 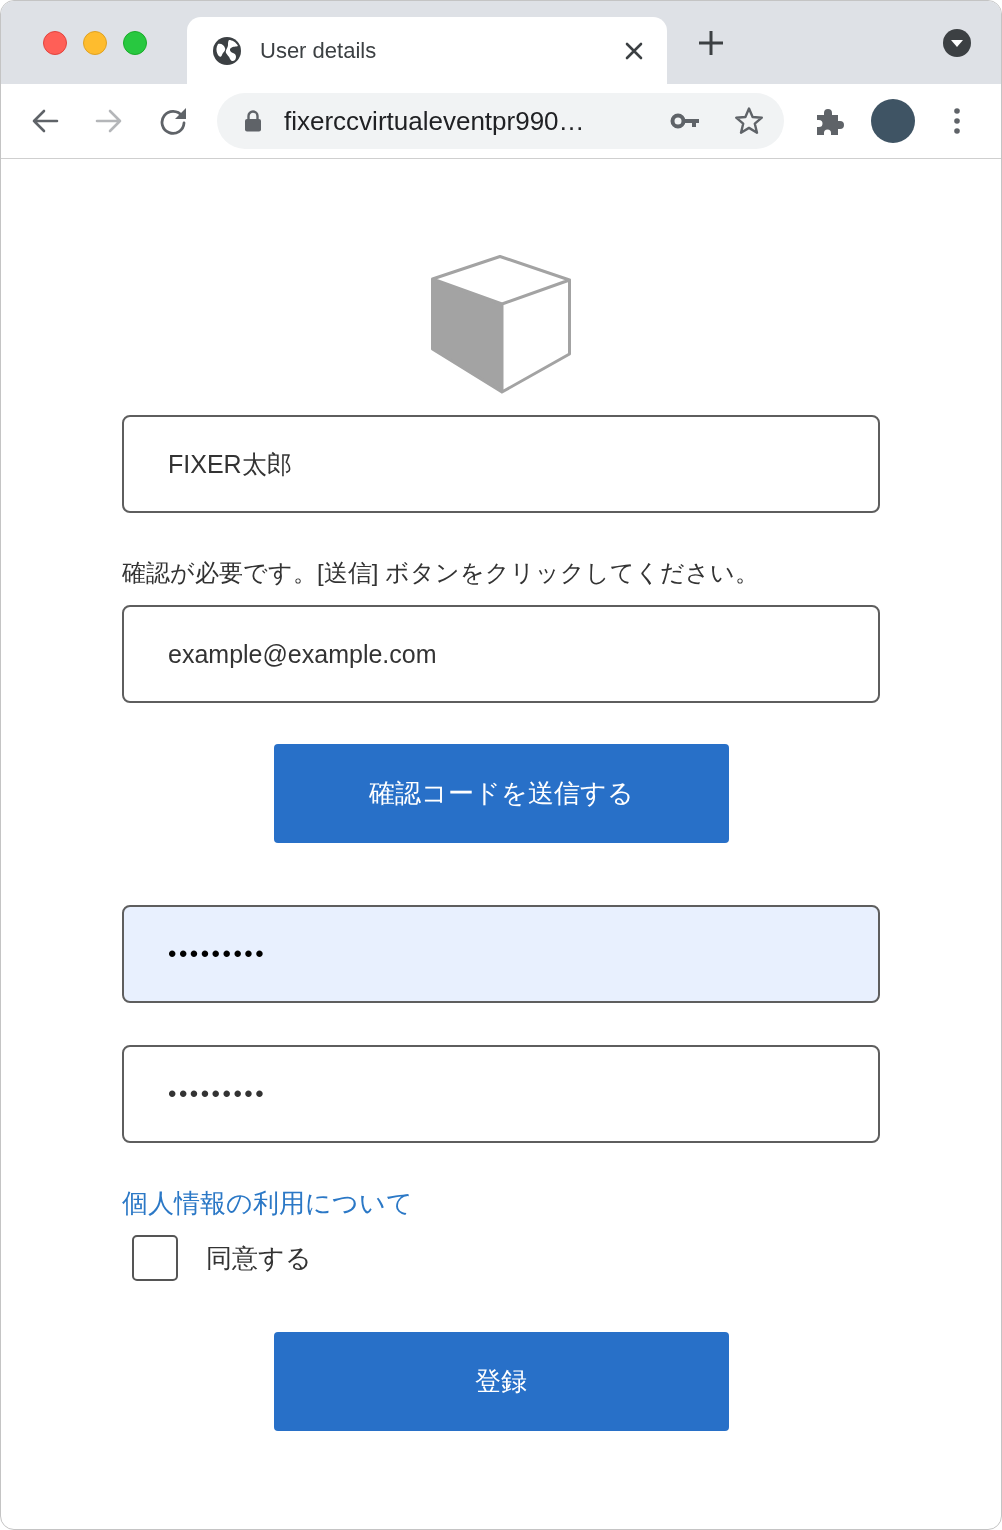 I want to click on reload-icon, so click(x=173, y=121).